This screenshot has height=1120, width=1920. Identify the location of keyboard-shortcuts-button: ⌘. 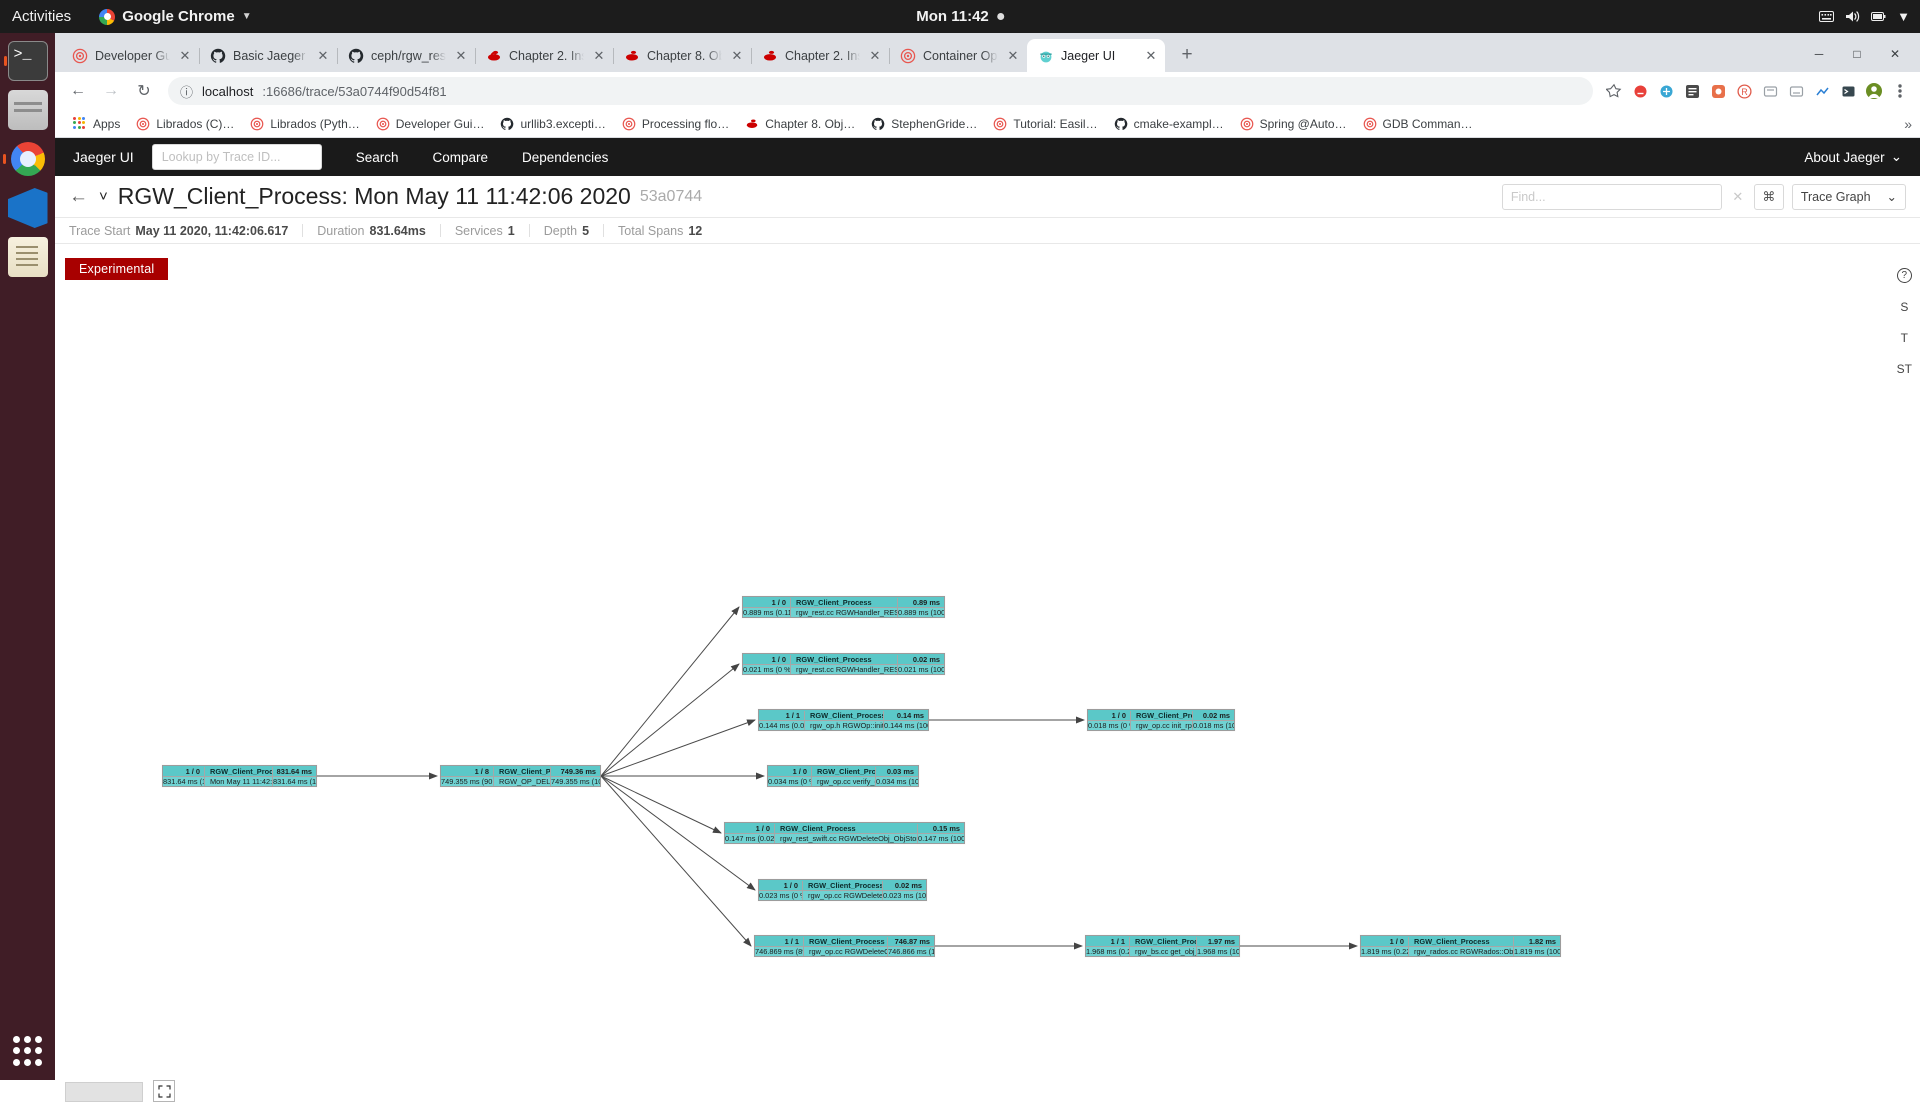
(1768, 196).